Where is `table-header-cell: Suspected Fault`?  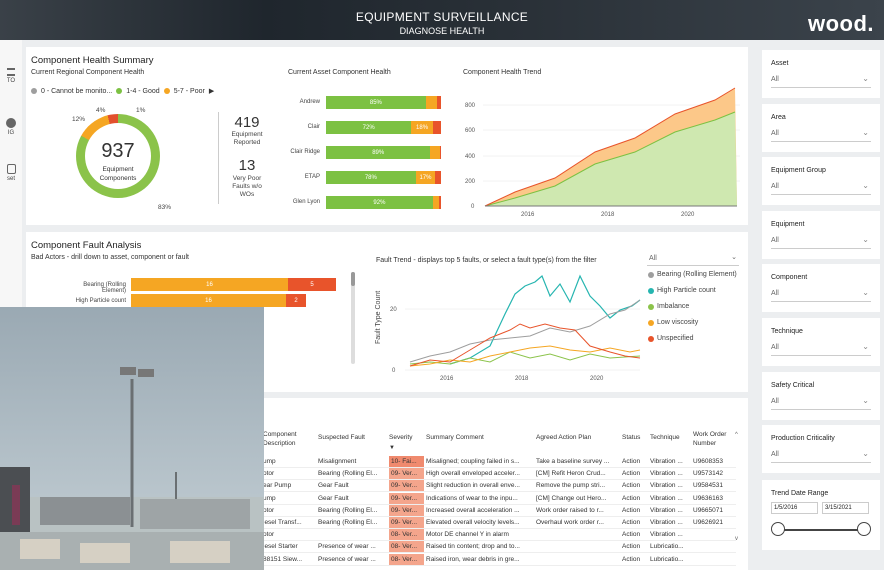 table-header-cell: Suspected Fault is located at coordinates (352, 437).